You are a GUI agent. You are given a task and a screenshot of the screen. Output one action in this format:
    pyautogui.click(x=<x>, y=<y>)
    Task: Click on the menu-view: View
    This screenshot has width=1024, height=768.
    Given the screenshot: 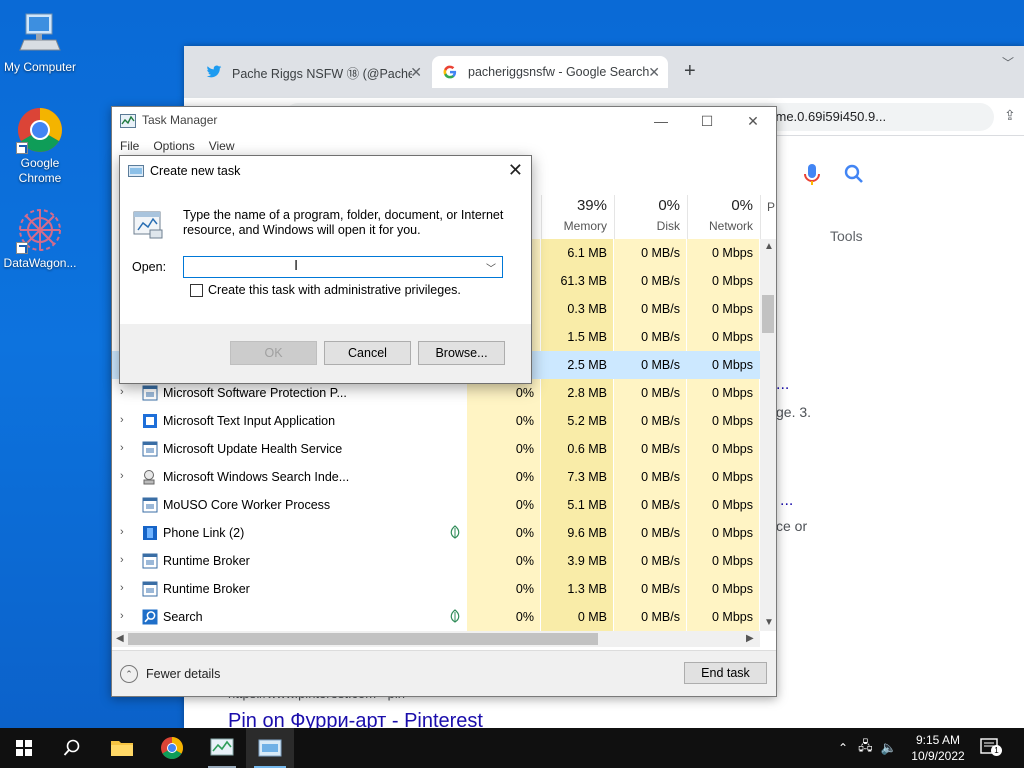 What is the action you would take?
    pyautogui.click(x=222, y=146)
    